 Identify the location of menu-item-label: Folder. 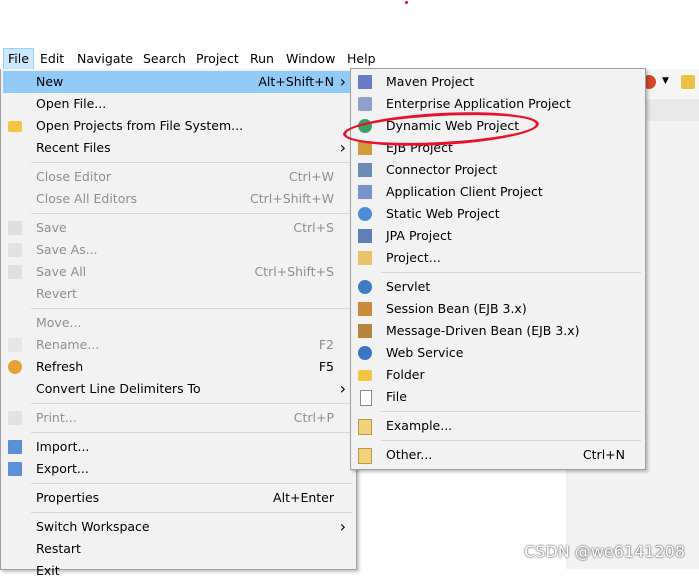
(405, 374).